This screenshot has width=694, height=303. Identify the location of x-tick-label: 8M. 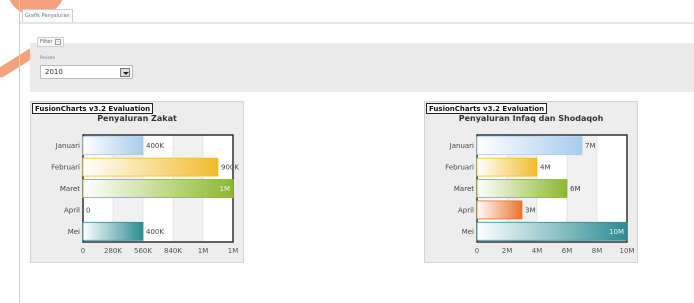
(597, 251).